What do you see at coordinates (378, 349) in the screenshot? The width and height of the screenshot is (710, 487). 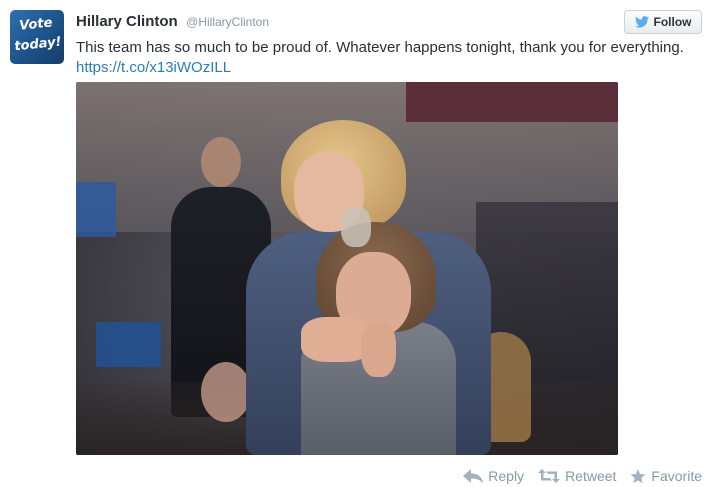 I see `photo-girl-hand` at bounding box center [378, 349].